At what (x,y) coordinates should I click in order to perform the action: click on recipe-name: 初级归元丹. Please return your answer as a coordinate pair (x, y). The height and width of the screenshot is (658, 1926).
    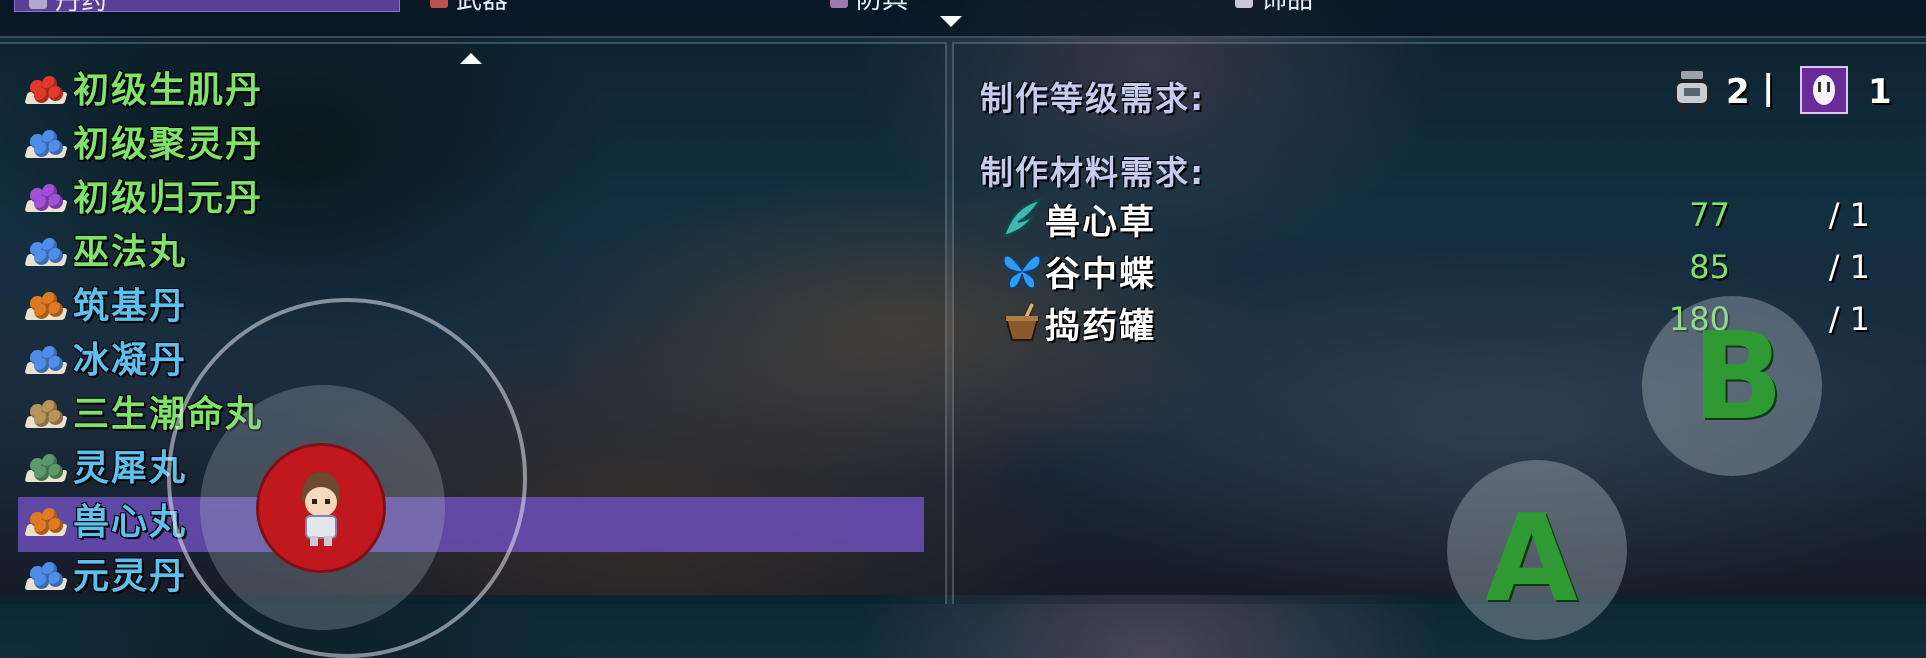
    Looking at the image, I should click on (168, 198).